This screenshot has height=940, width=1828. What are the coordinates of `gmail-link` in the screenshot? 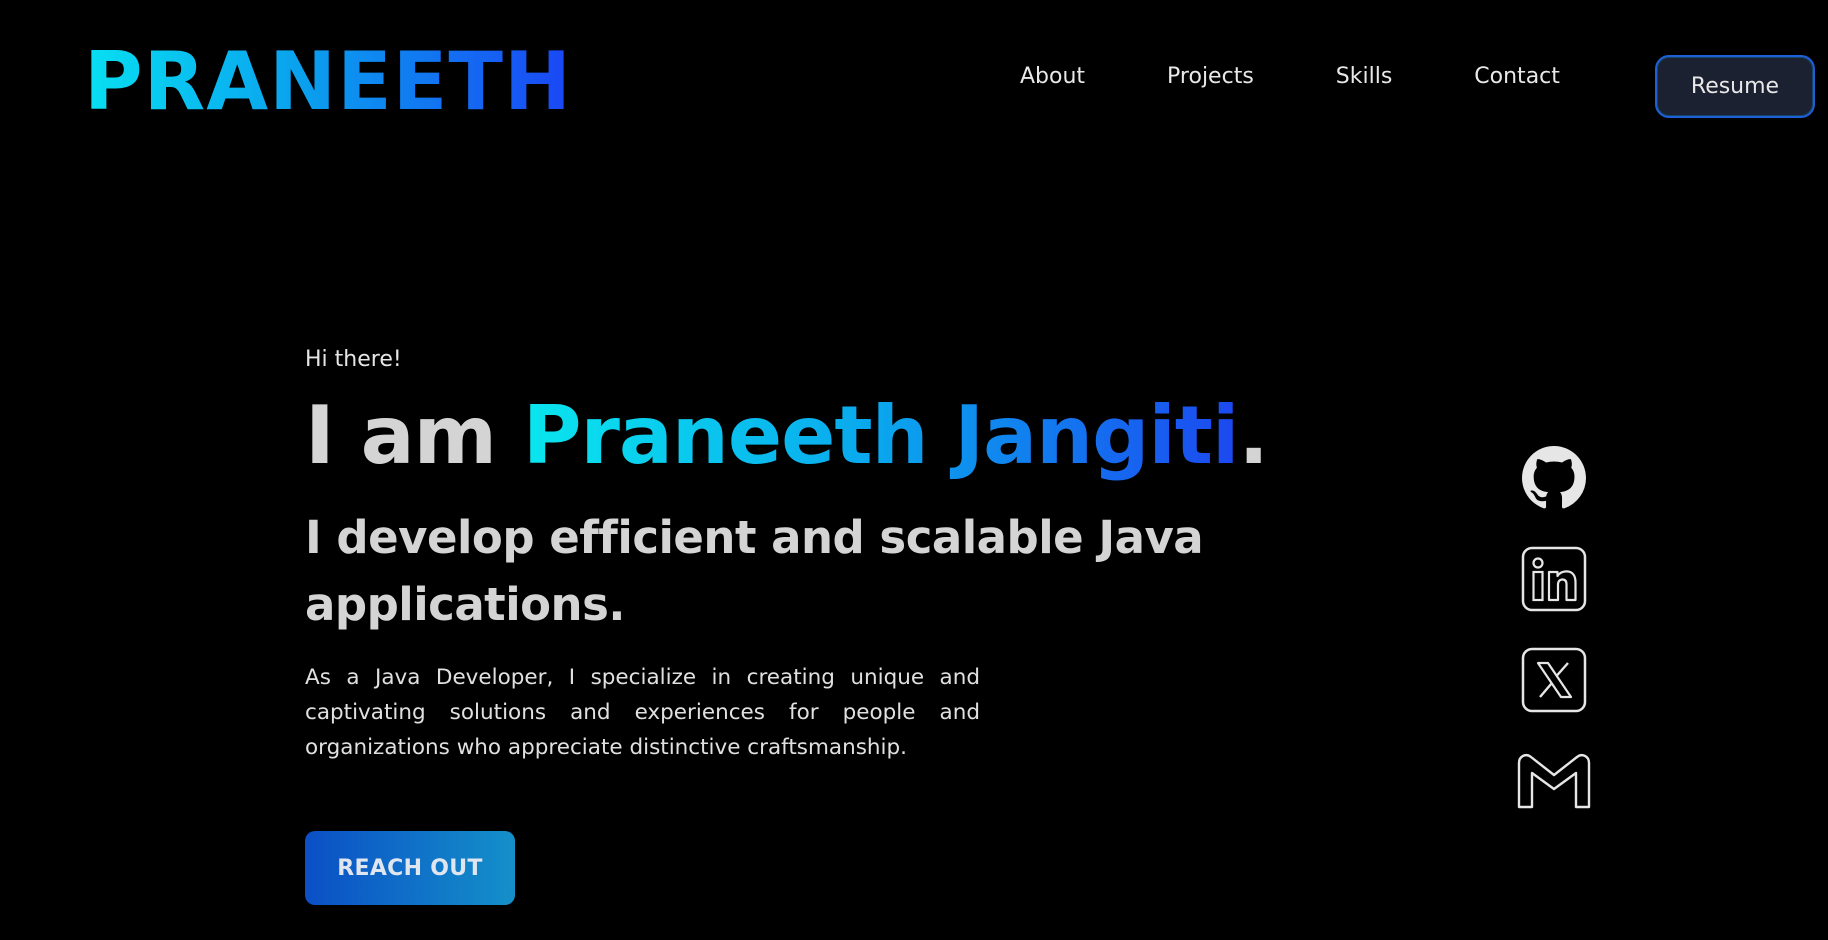 It's located at (1554, 781).